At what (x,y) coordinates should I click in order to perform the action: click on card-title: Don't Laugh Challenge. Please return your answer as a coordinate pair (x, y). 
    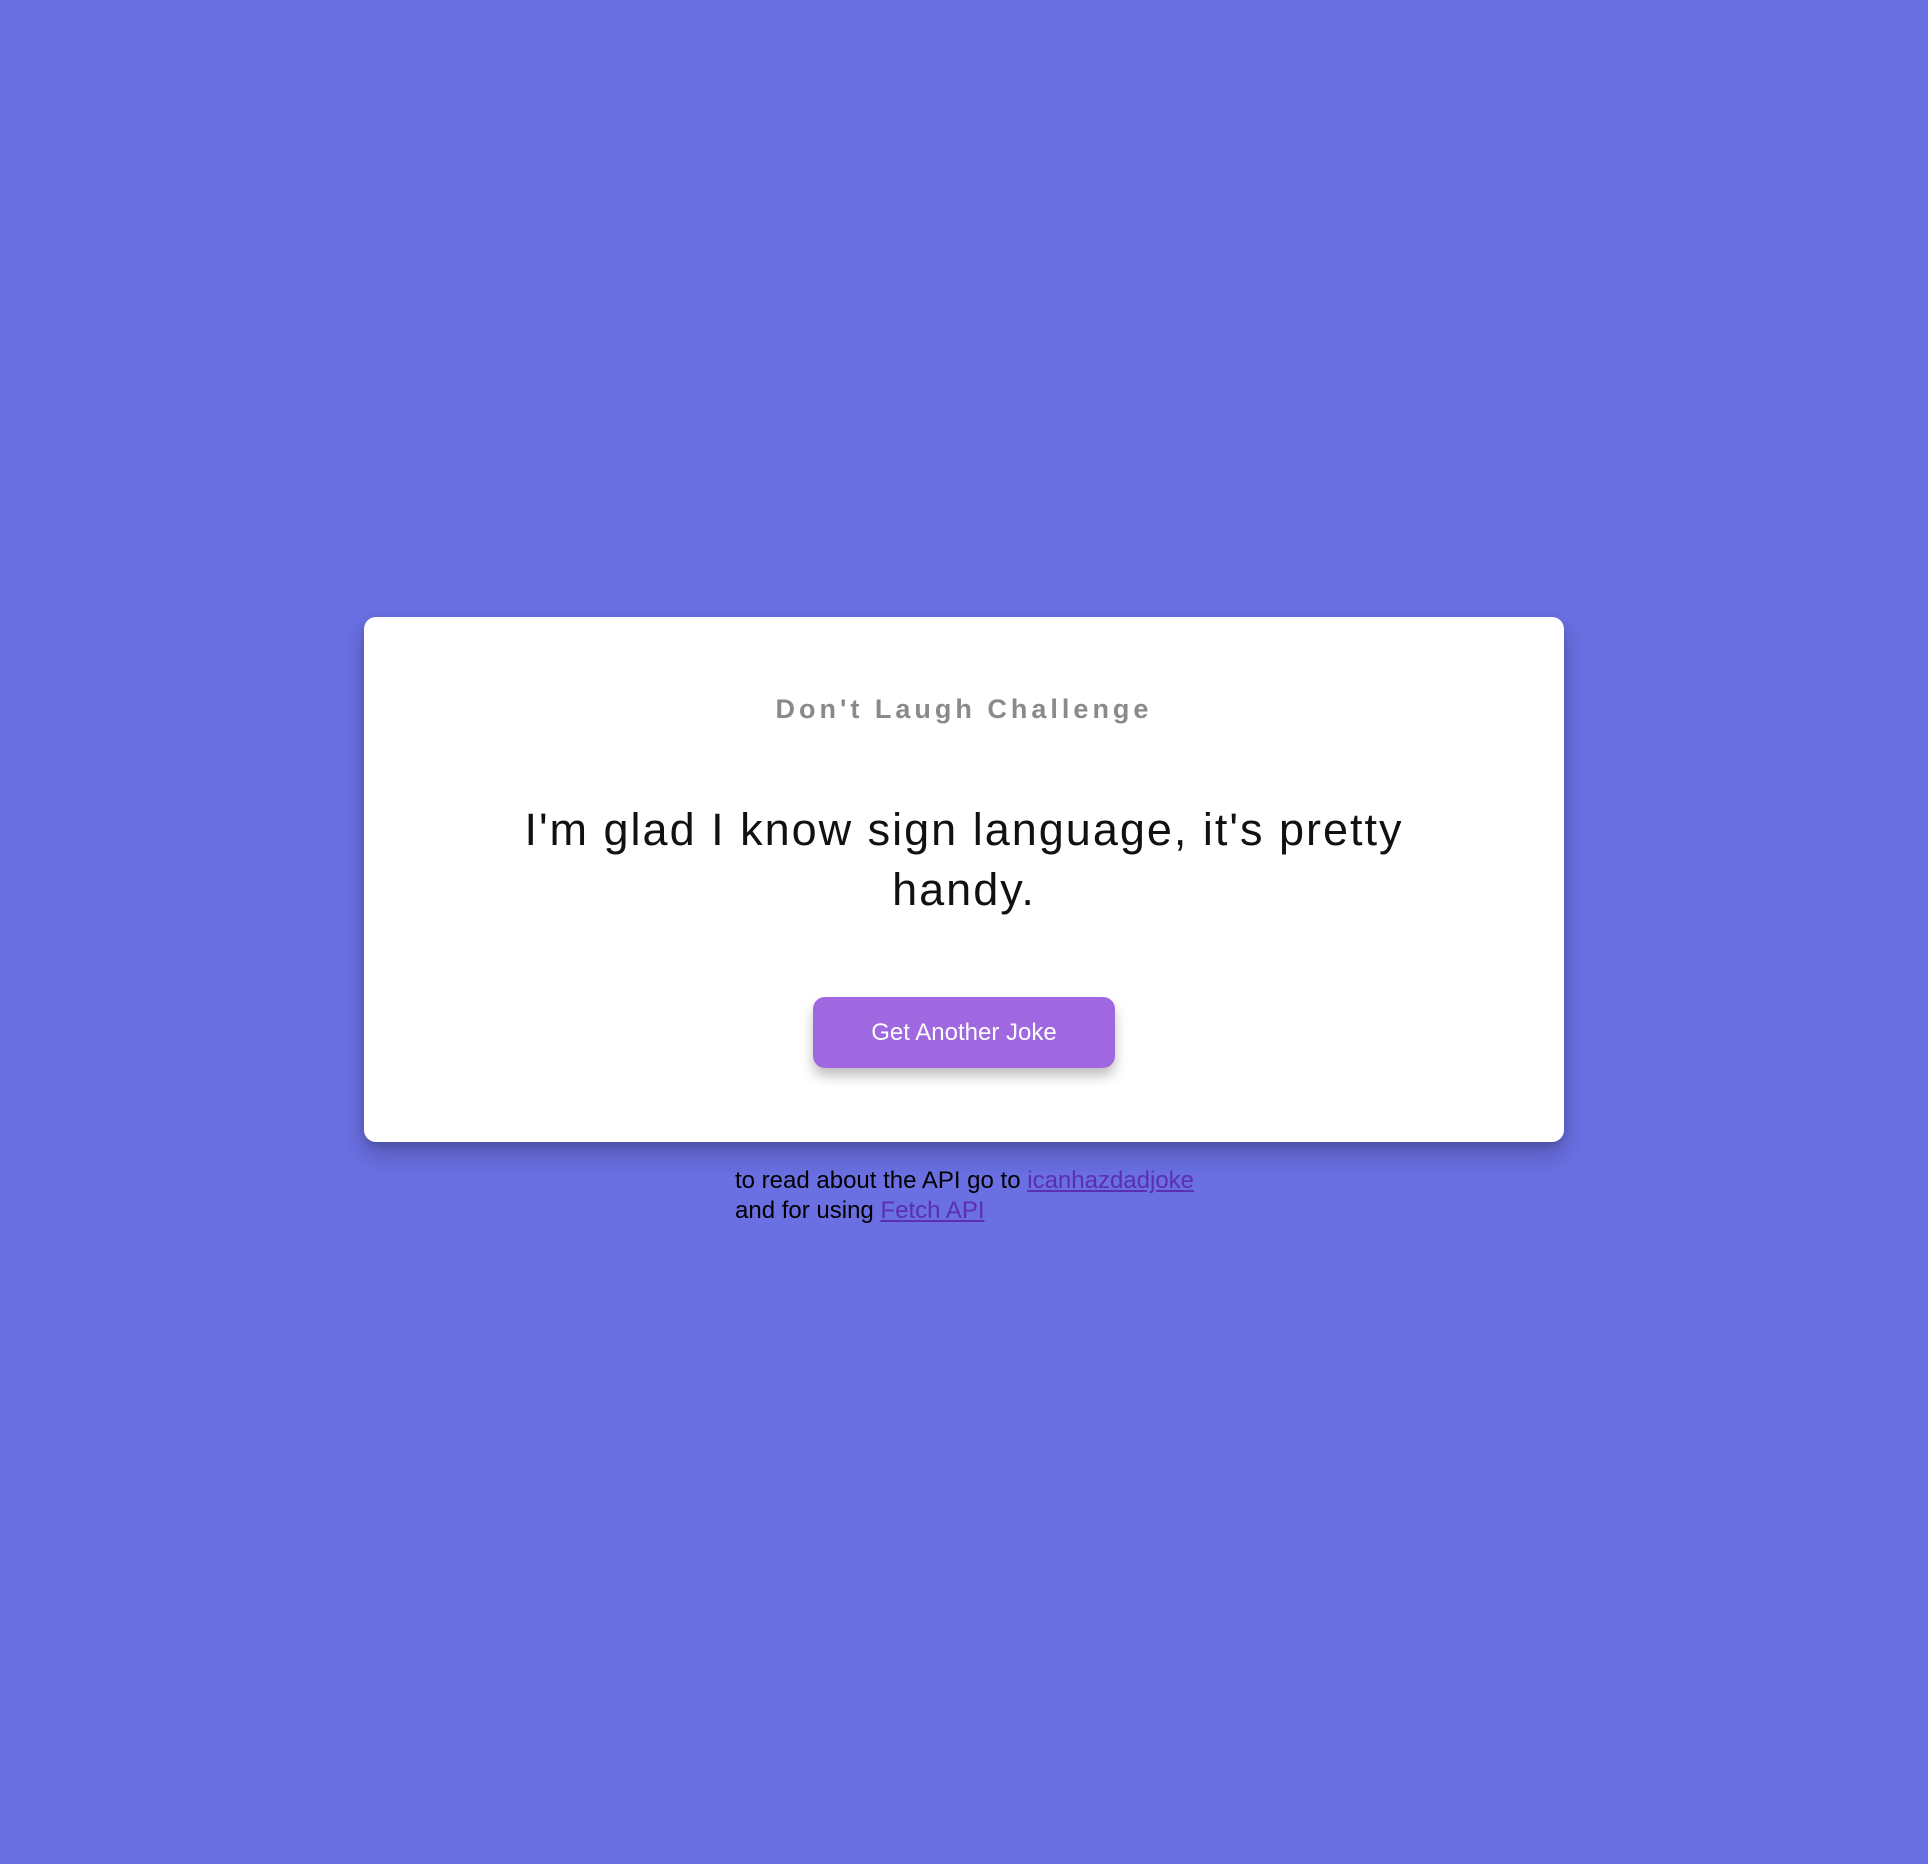
    Looking at the image, I should click on (964, 709).